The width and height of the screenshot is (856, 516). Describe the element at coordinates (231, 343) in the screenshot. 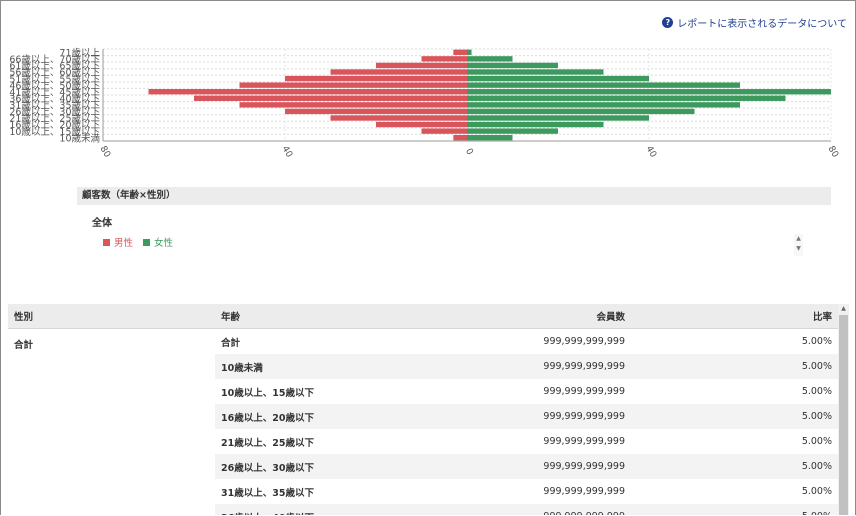

I see `cell-age: 合計` at that location.